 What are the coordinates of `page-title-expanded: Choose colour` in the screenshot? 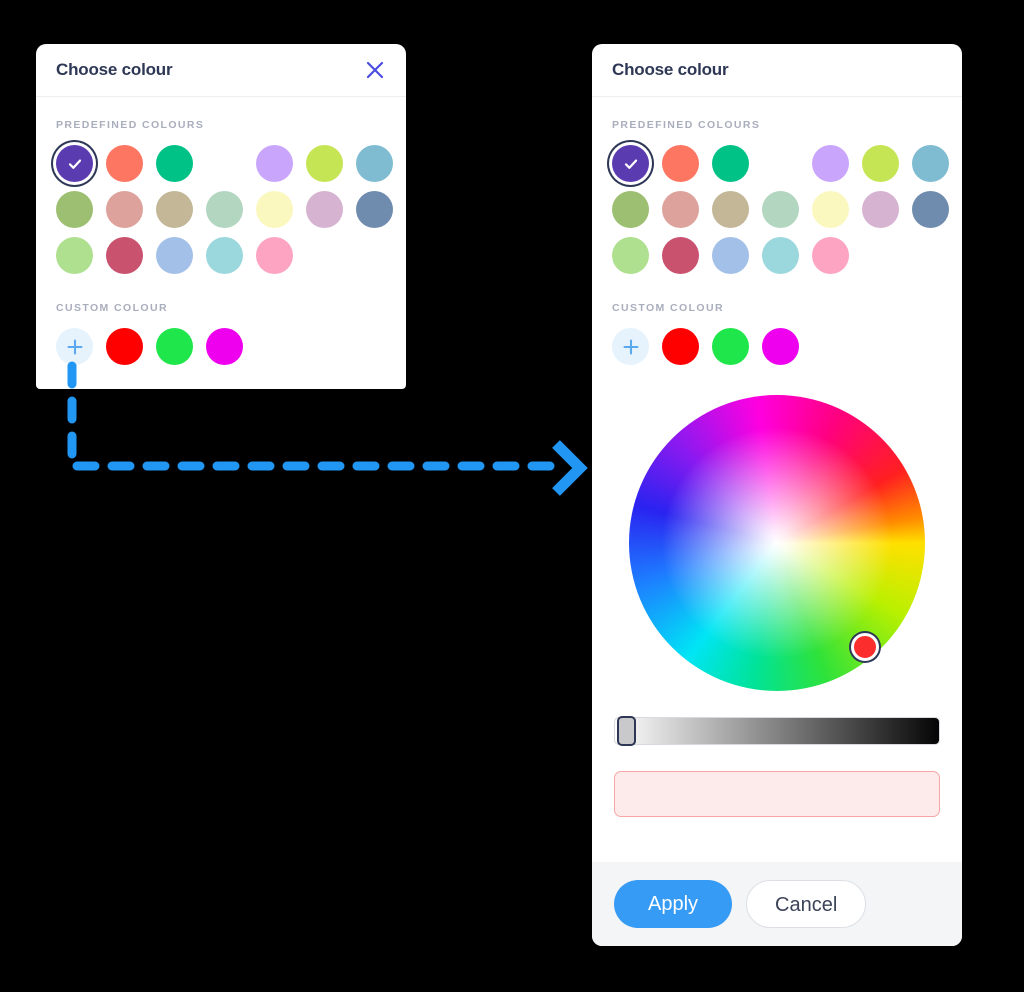 It's located at (670, 69).